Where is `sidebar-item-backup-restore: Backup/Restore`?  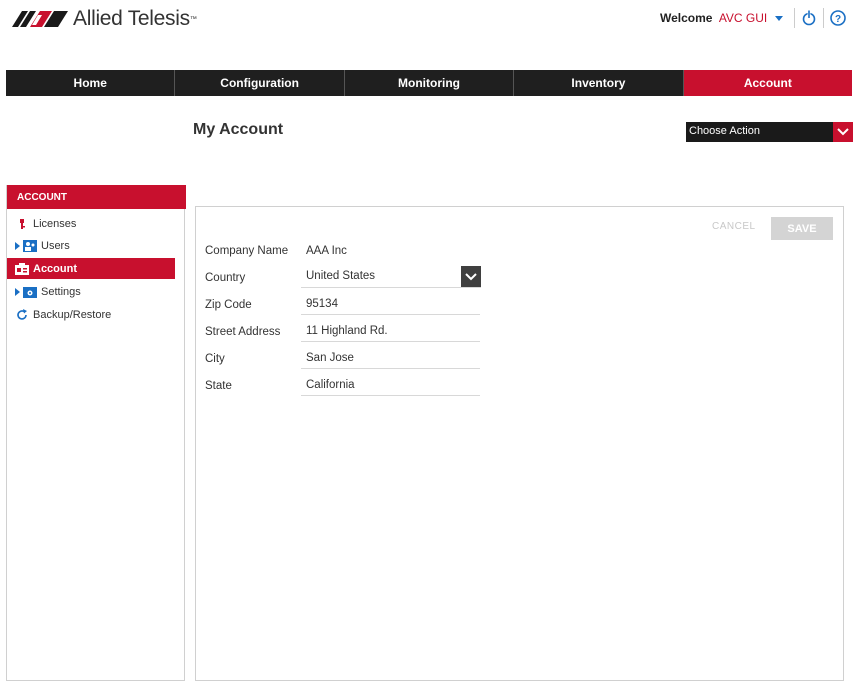
sidebar-item-backup-restore: Backup/Restore is located at coordinates (91, 314).